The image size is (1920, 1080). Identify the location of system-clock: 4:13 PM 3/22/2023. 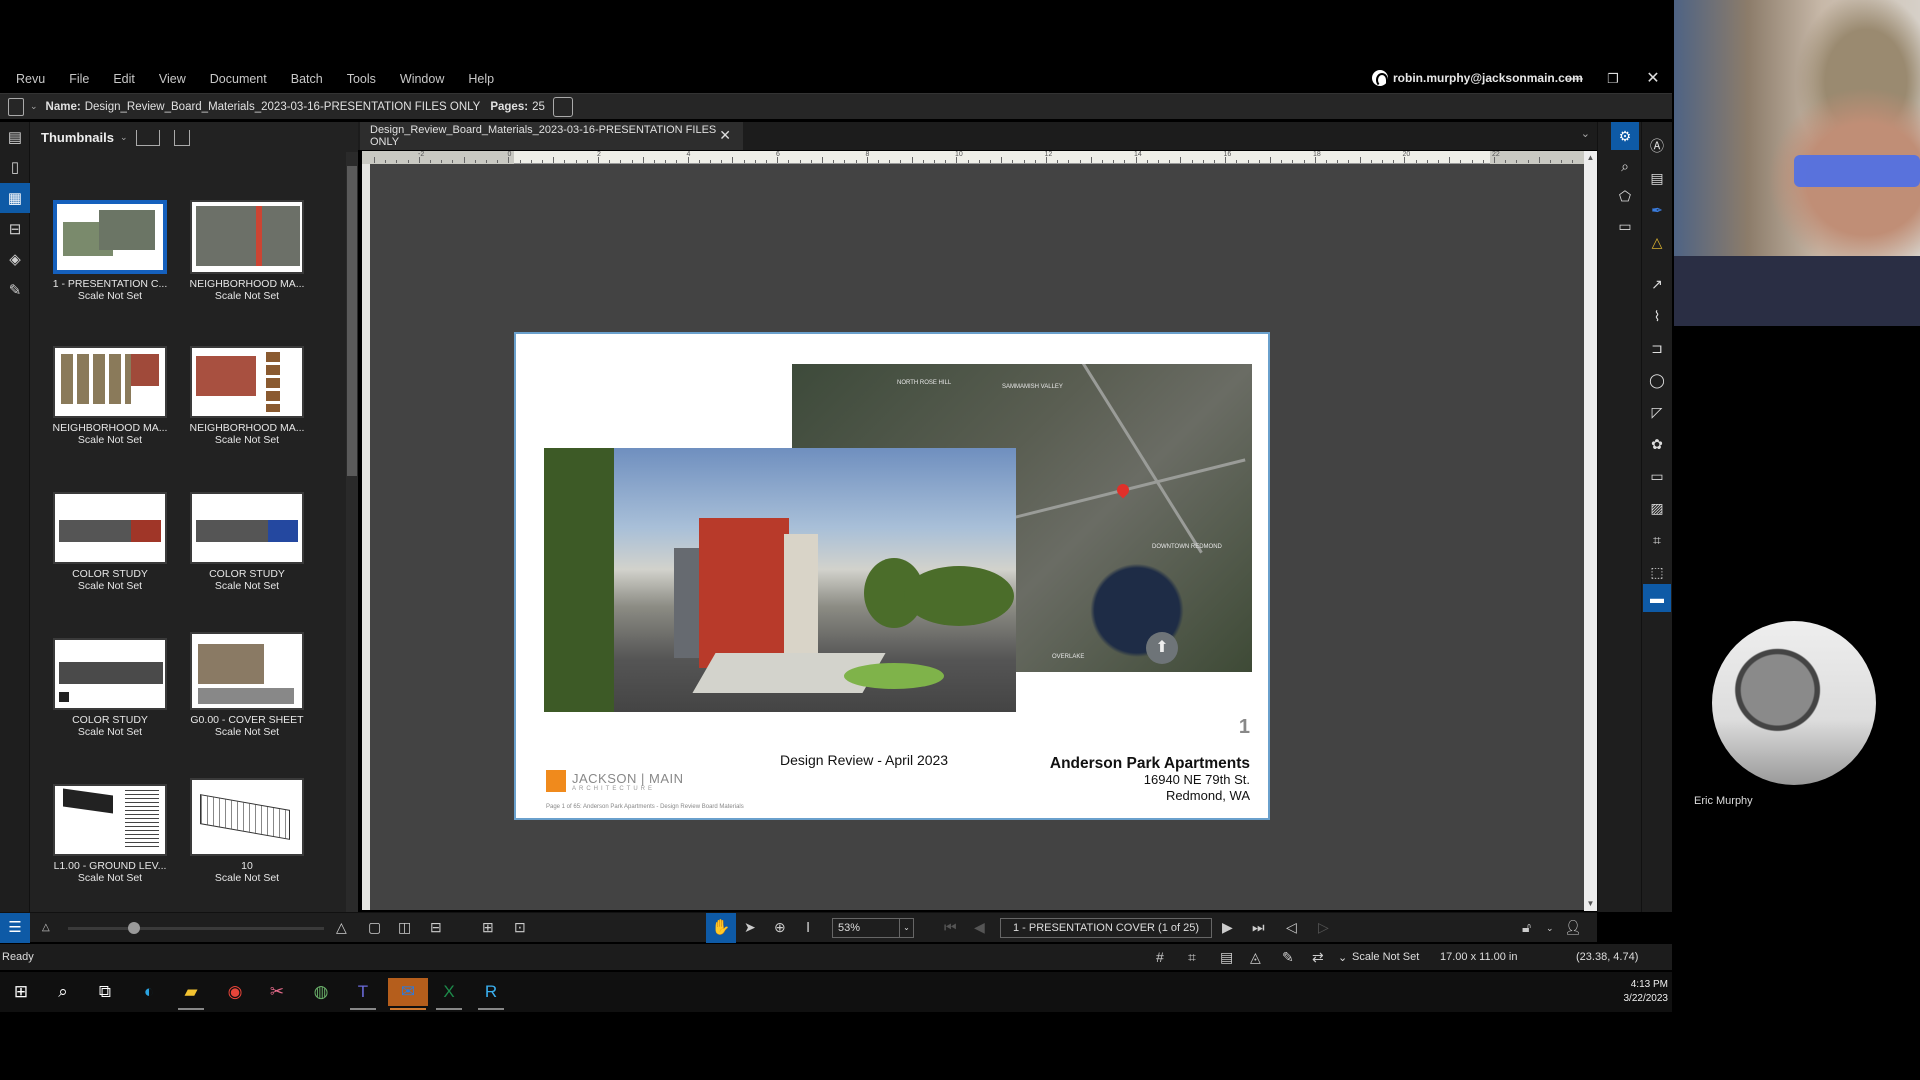
(1644, 992).